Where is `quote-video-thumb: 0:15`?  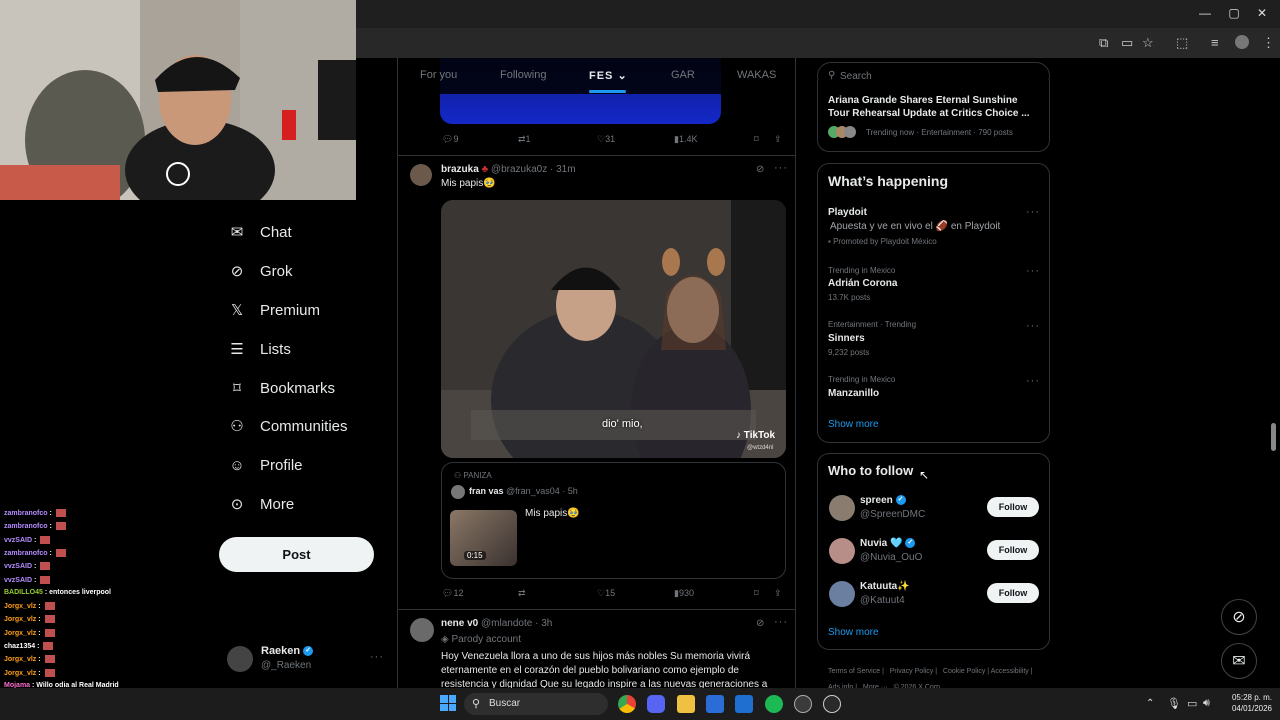 quote-video-thumb: 0:15 is located at coordinates (483, 538).